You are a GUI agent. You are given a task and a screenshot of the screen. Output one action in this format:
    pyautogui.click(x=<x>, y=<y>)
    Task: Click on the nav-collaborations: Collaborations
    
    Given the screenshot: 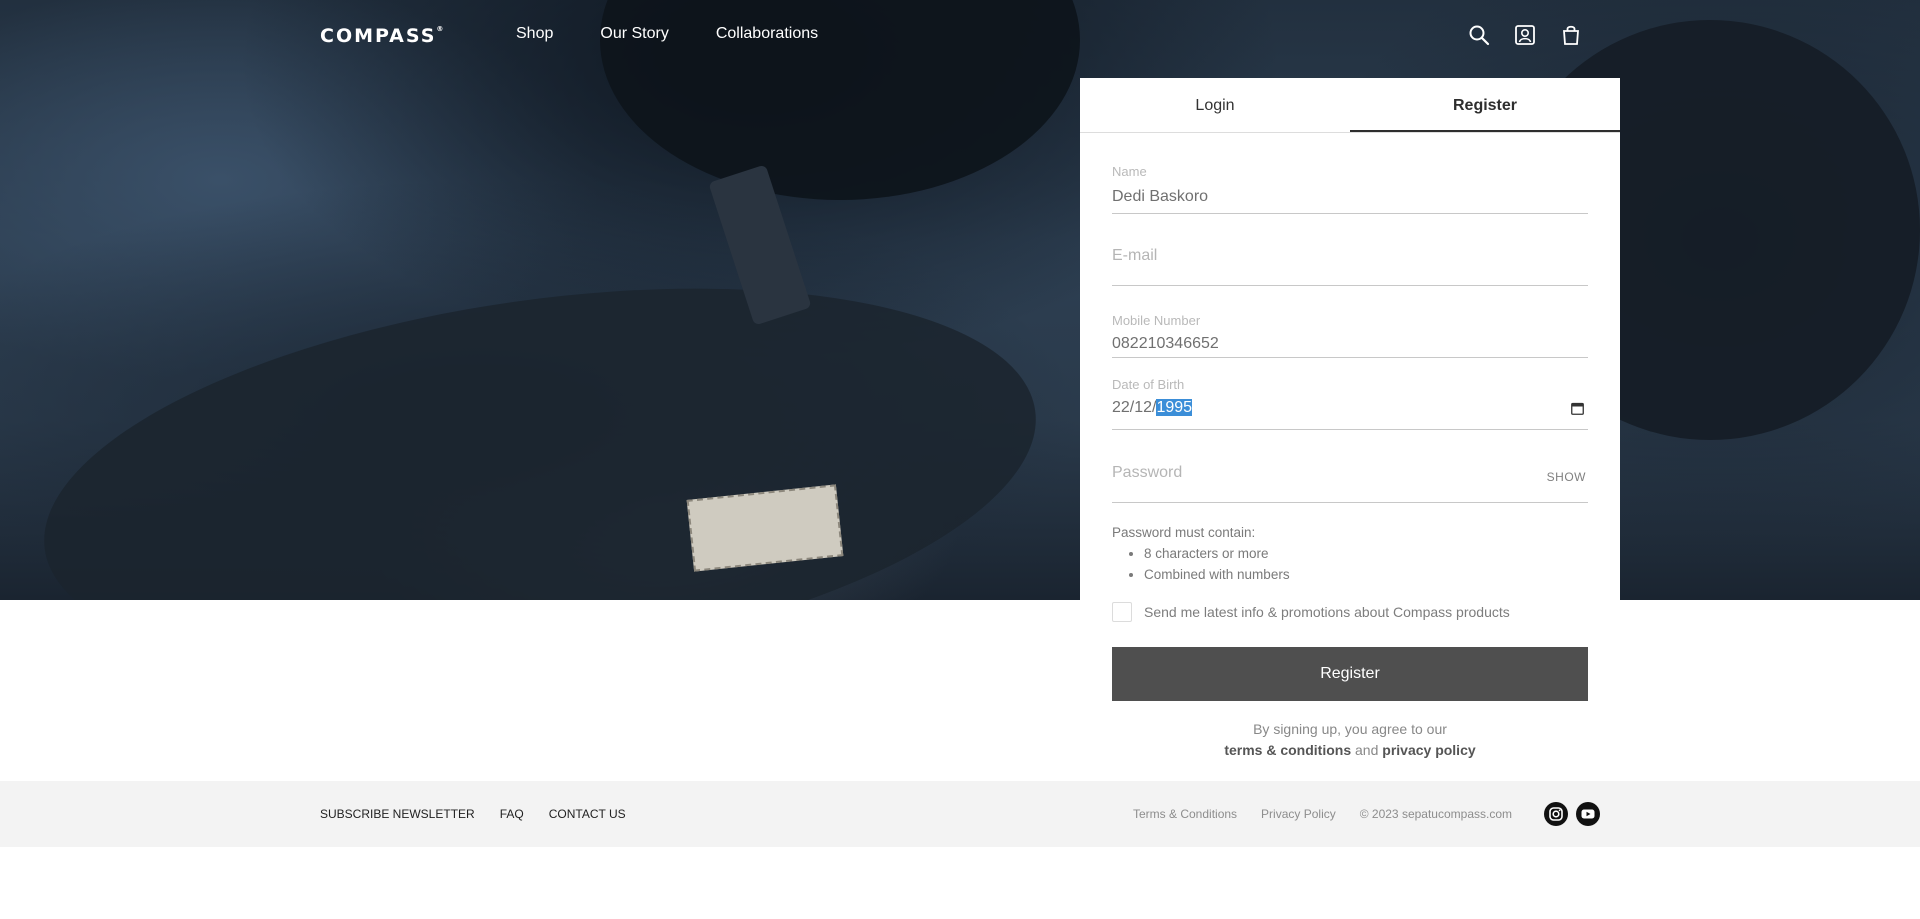 What is the action you would take?
    pyautogui.click(x=767, y=34)
    